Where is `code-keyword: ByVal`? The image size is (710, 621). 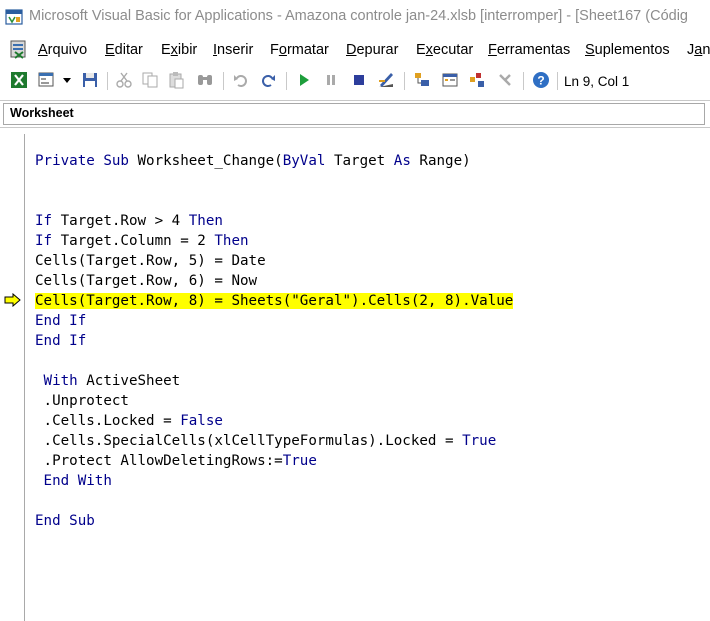 code-keyword: ByVal is located at coordinates (304, 161).